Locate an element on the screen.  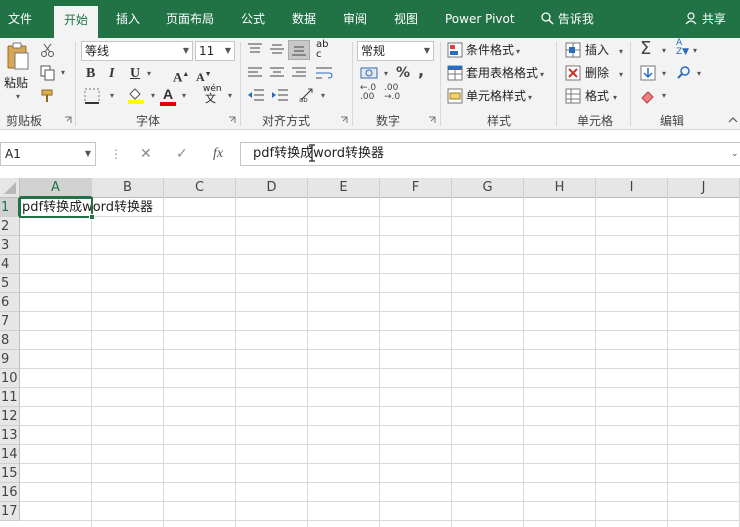
tab-file: 文件 is located at coordinates (20, 19).